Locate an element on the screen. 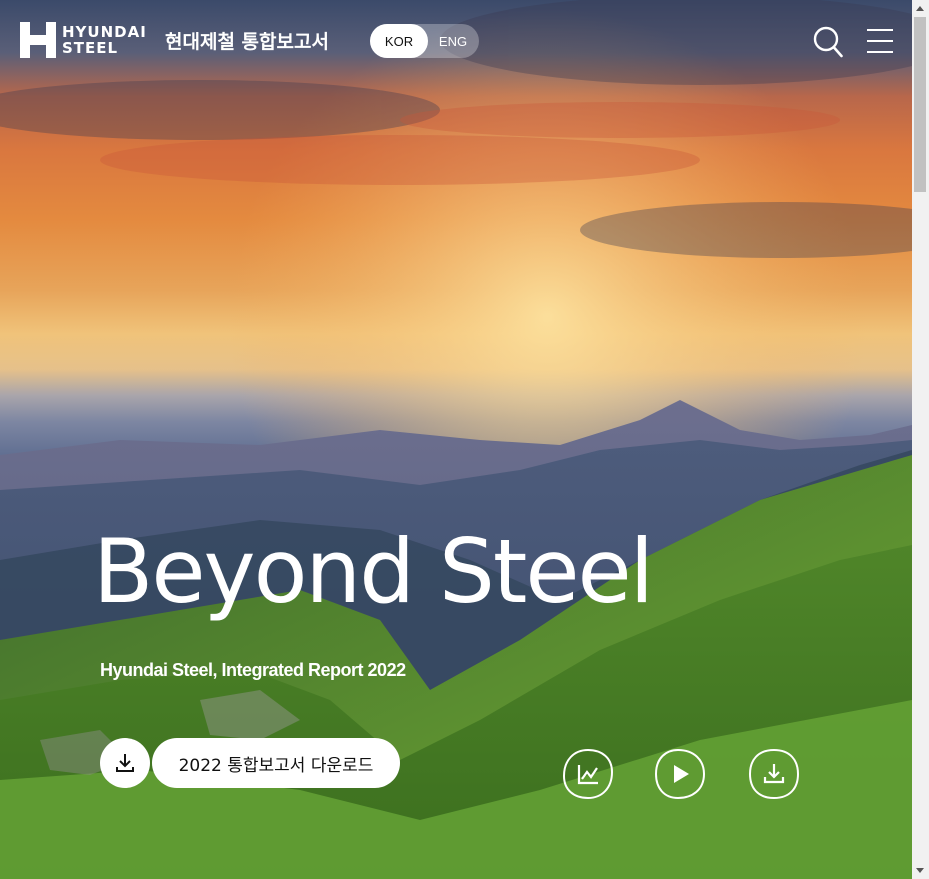 This screenshot has height=879, width=929. download-icon-circle is located at coordinates (125, 763).